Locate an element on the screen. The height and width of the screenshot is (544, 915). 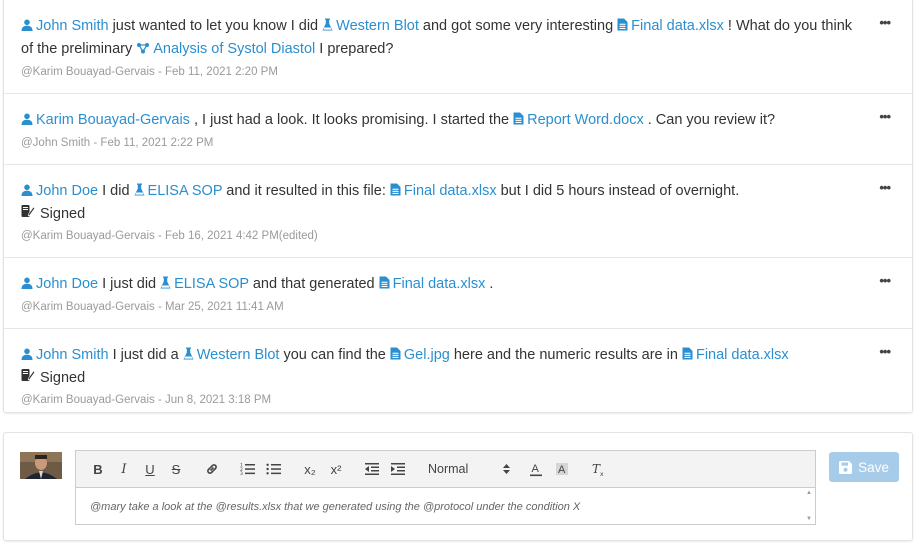
strikethrough-button: S is located at coordinates (176, 469).